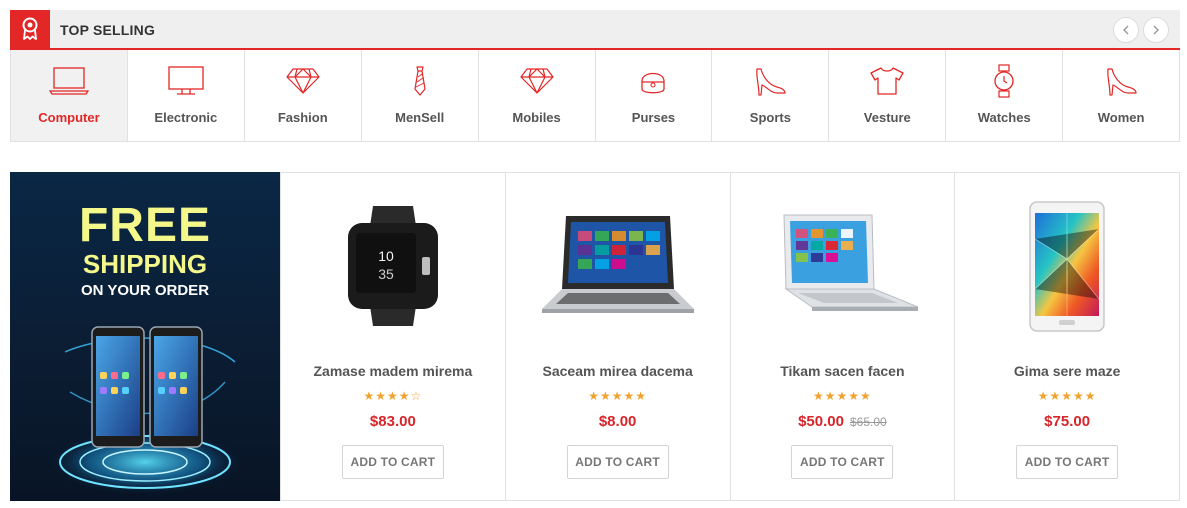 The height and width of the screenshot is (508, 1187). What do you see at coordinates (1004, 117) in the screenshot?
I see `category-label: Watches` at bounding box center [1004, 117].